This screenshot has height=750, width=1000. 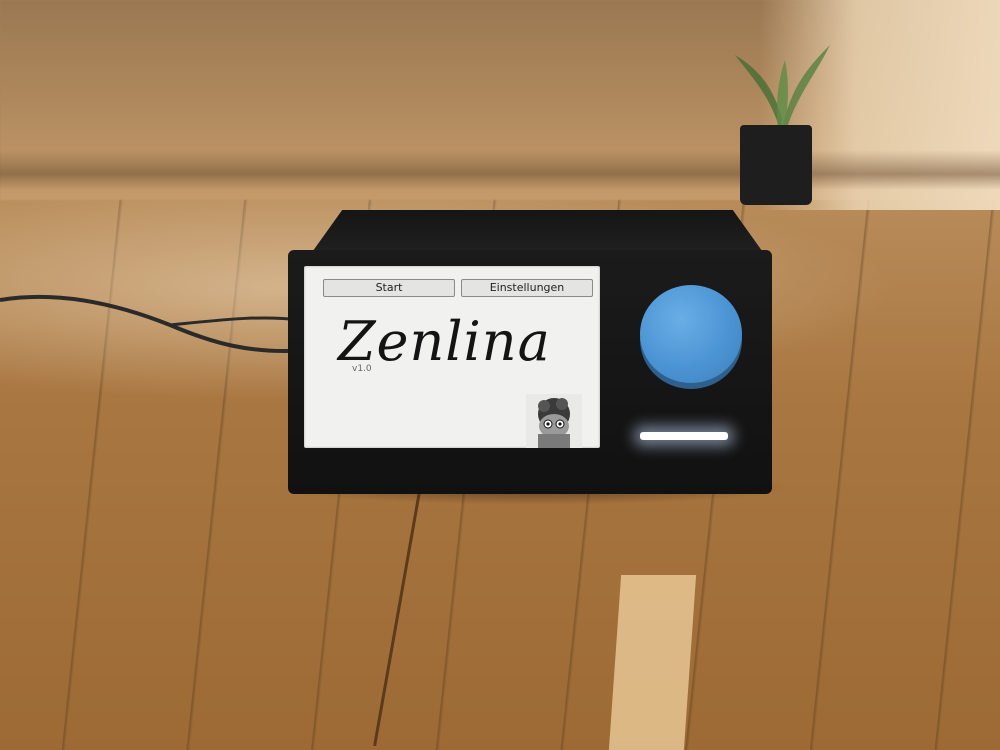 What do you see at coordinates (554, 421) in the screenshot?
I see `mascot-icon` at bounding box center [554, 421].